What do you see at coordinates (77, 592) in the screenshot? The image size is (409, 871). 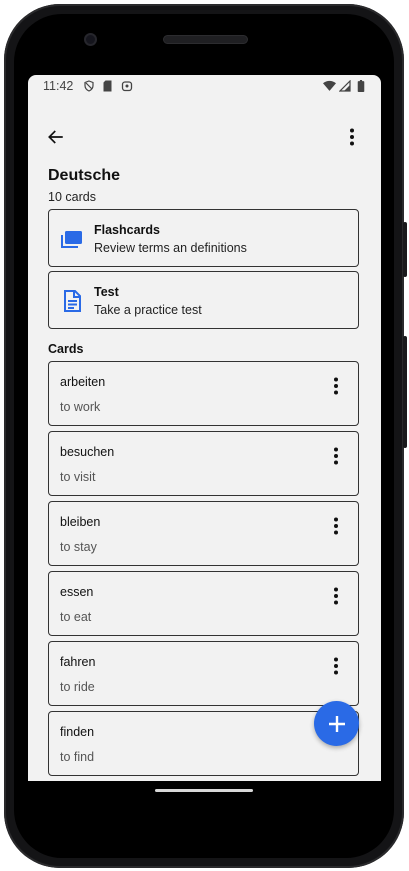 I see `card-term: essen` at bounding box center [77, 592].